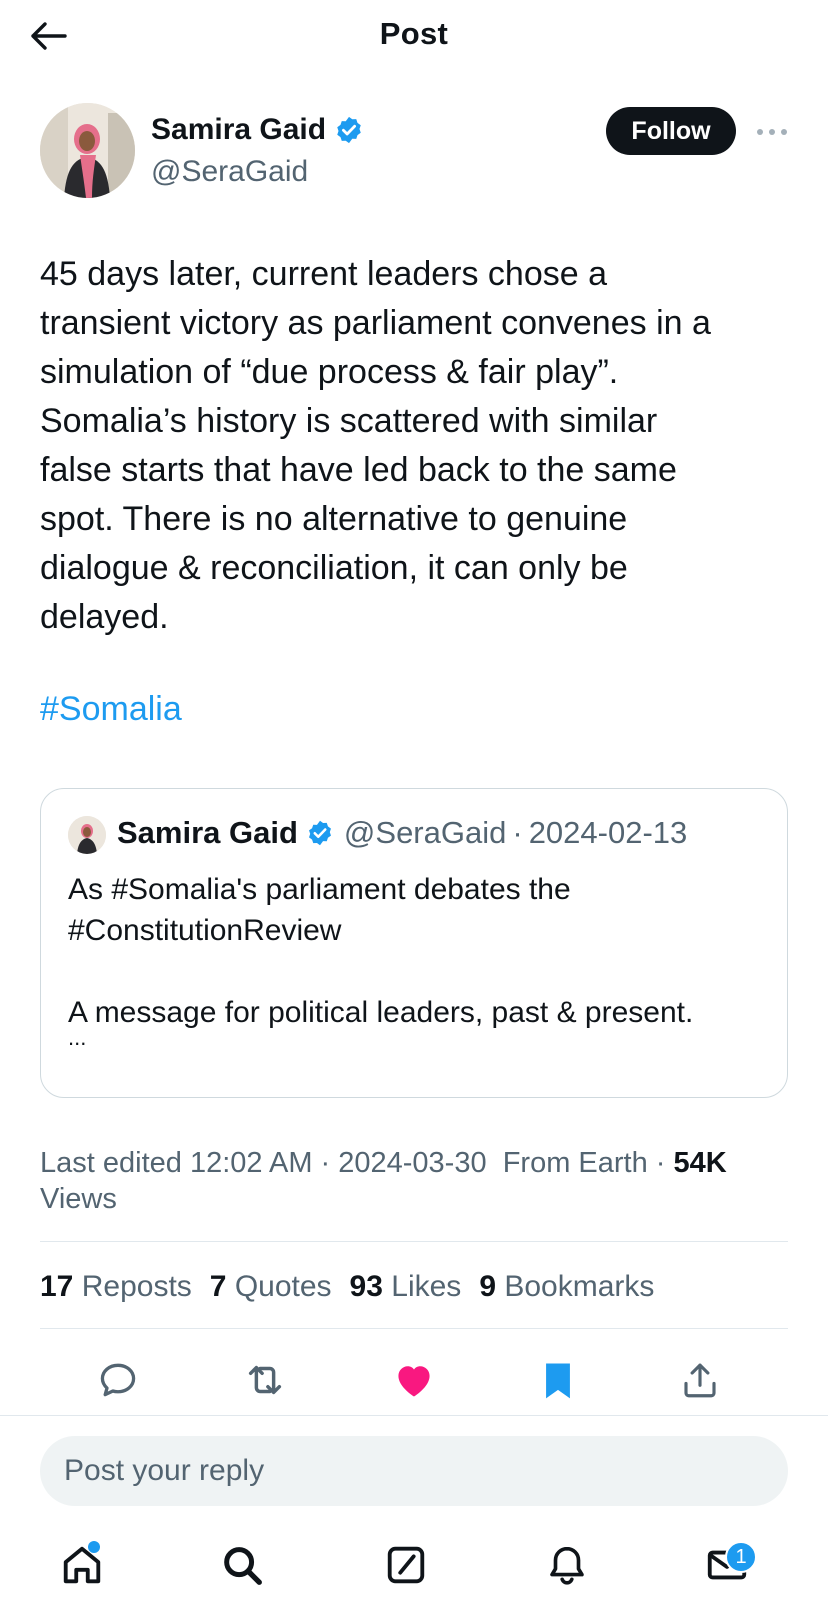  Describe the element at coordinates (111, 709) in the screenshot. I see `hashtag-link: #Somalia` at that location.